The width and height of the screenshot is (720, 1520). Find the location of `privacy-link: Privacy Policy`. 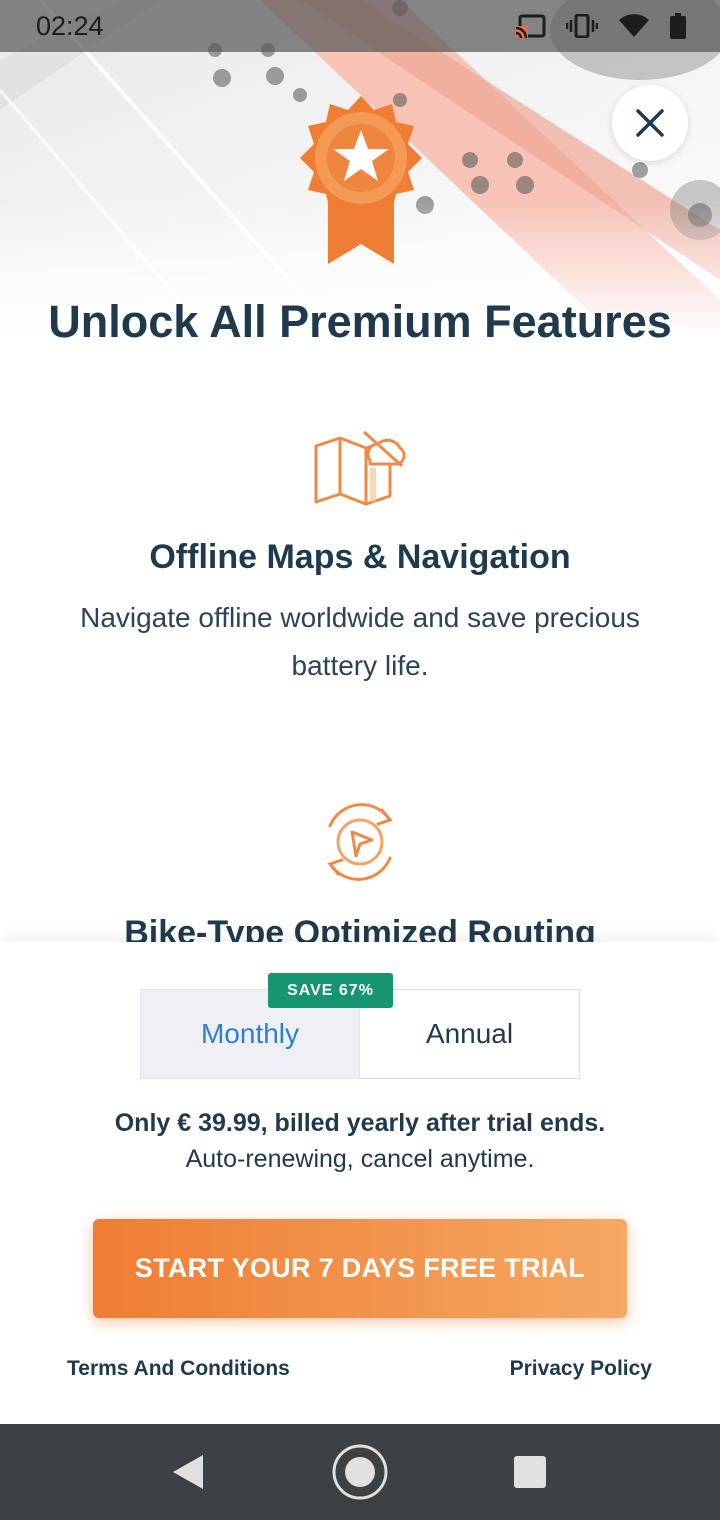

privacy-link: Privacy Policy is located at coordinates (581, 1369).